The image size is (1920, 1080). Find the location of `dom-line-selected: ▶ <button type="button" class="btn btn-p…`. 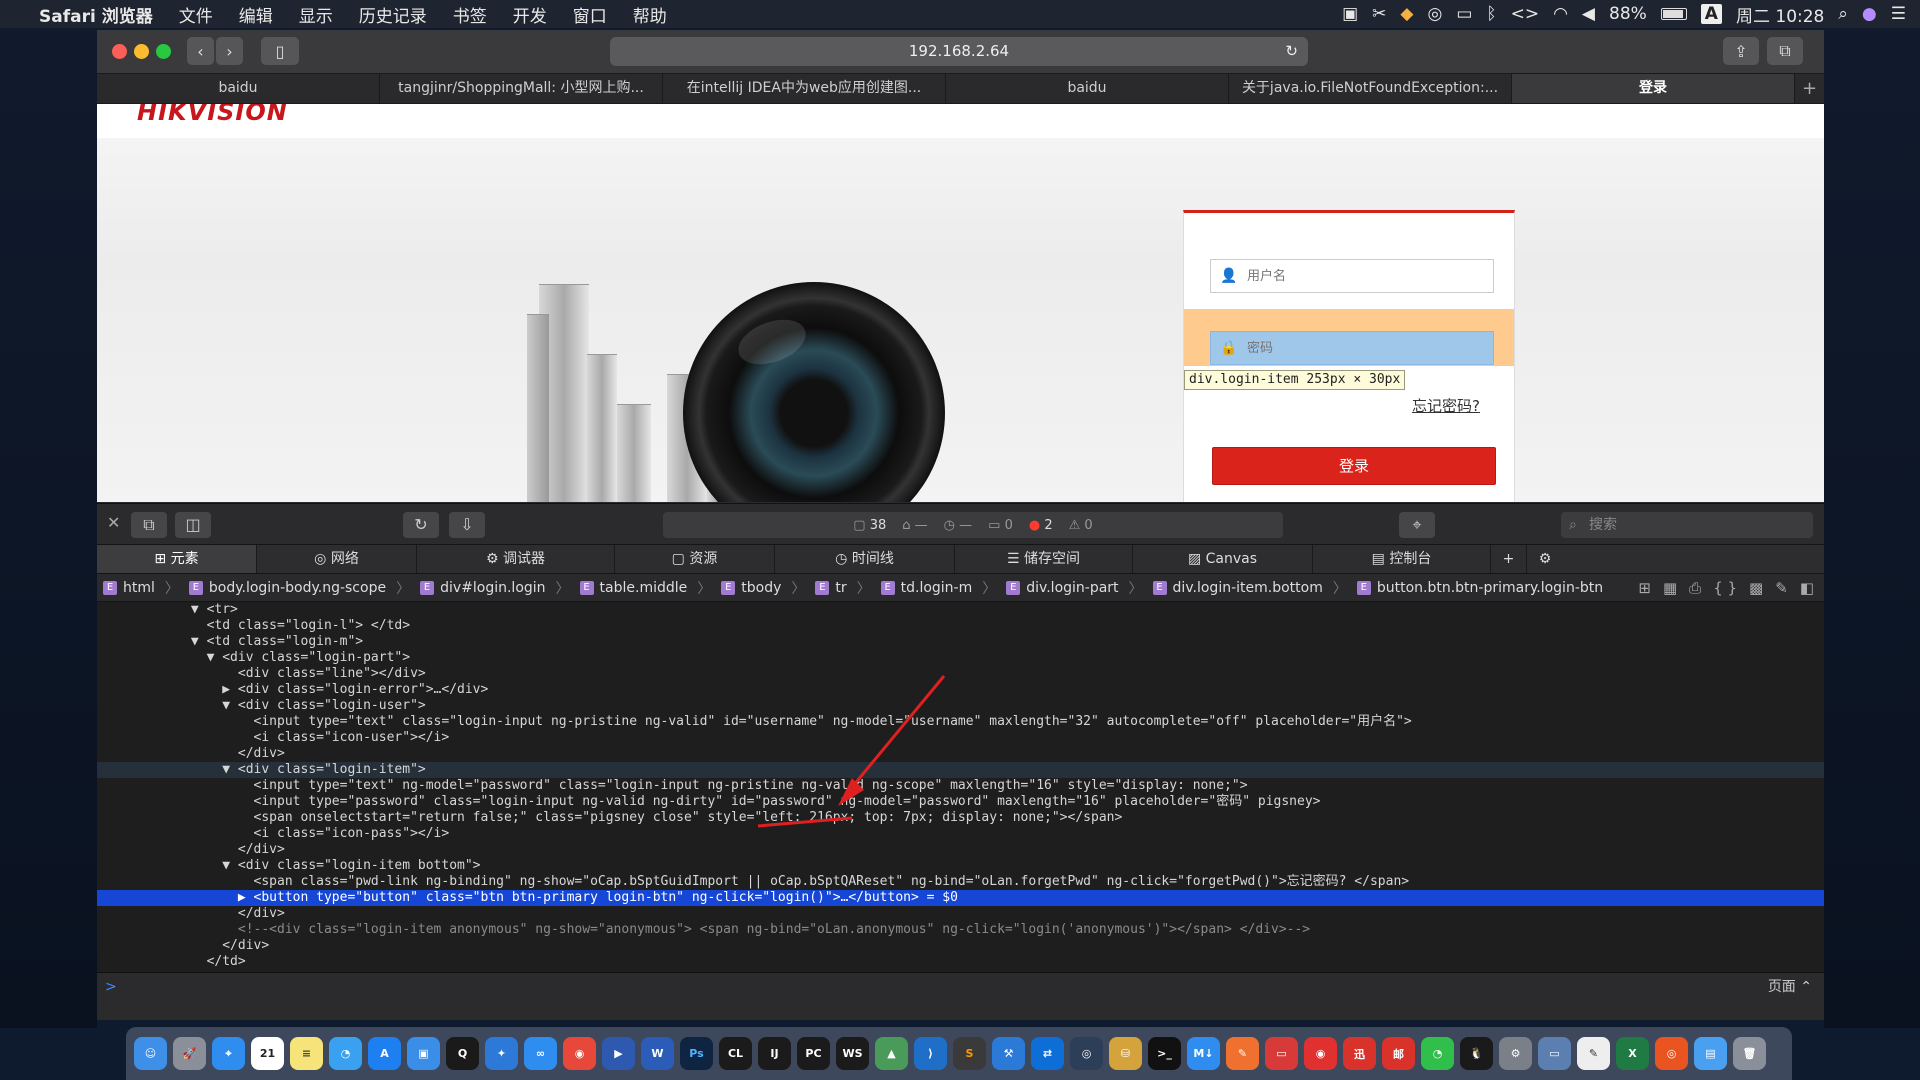

dom-line-selected: ▶ <button type="button" class="btn btn-p… is located at coordinates (960, 898).